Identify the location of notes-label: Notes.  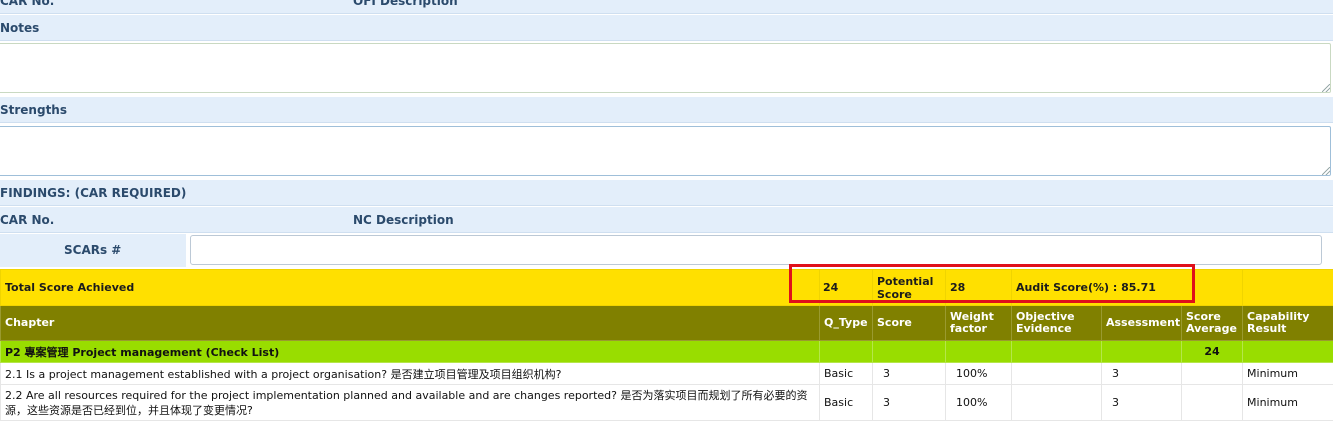
(19, 28).